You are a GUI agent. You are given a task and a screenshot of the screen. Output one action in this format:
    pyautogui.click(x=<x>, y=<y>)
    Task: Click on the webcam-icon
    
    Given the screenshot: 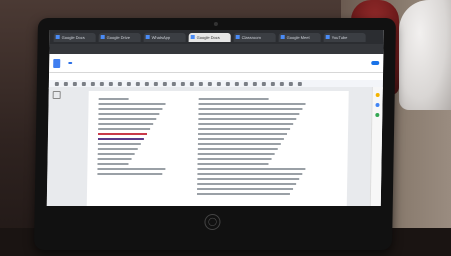 What is the action you would take?
    pyautogui.click(x=215, y=24)
    